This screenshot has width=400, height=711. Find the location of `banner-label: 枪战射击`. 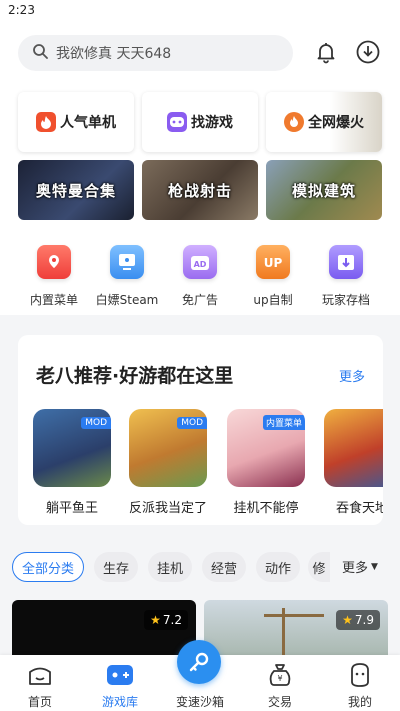

banner-label: 枪战射击 is located at coordinates (199, 190).